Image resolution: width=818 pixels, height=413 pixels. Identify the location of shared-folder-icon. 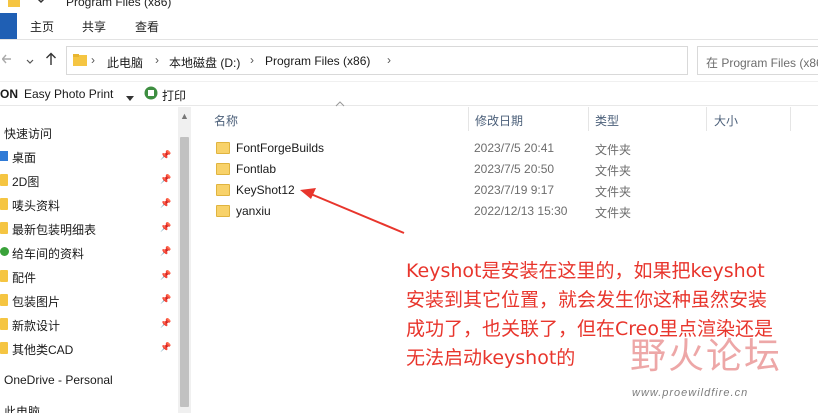
(4, 251).